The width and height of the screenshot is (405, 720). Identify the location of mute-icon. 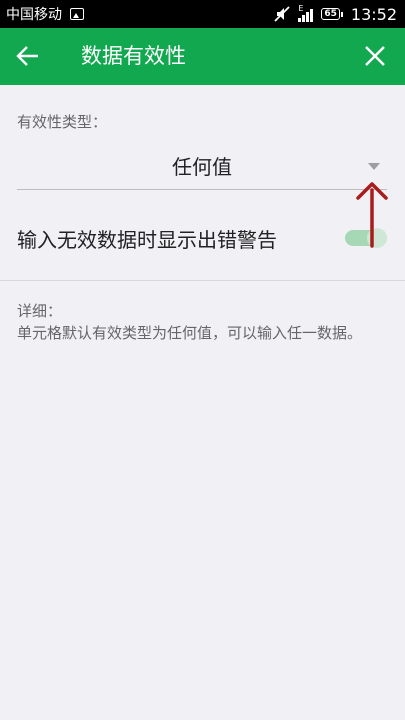
(282, 14).